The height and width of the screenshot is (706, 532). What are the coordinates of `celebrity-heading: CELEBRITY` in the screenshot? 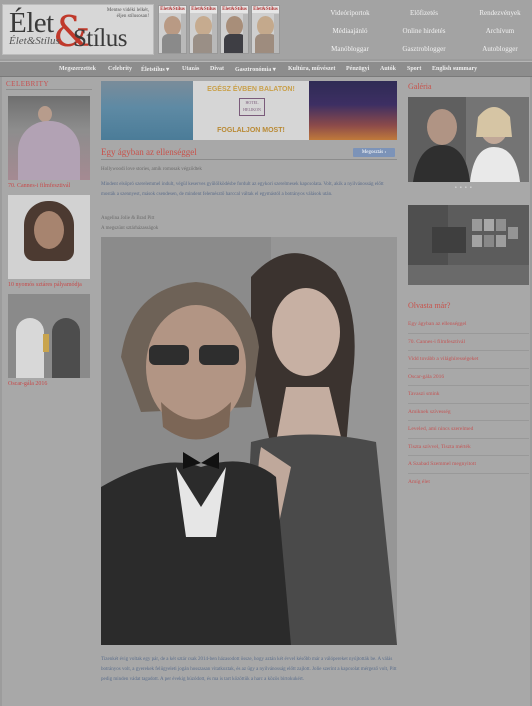 It's located at (49, 85).